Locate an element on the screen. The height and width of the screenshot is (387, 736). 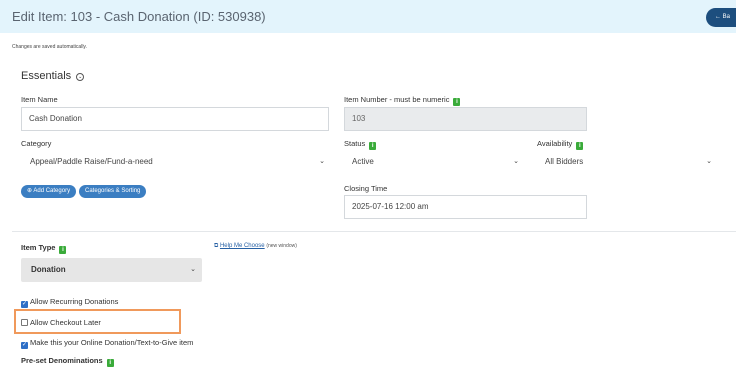
add-category-button: ⊕ Add Category is located at coordinates (49, 191).